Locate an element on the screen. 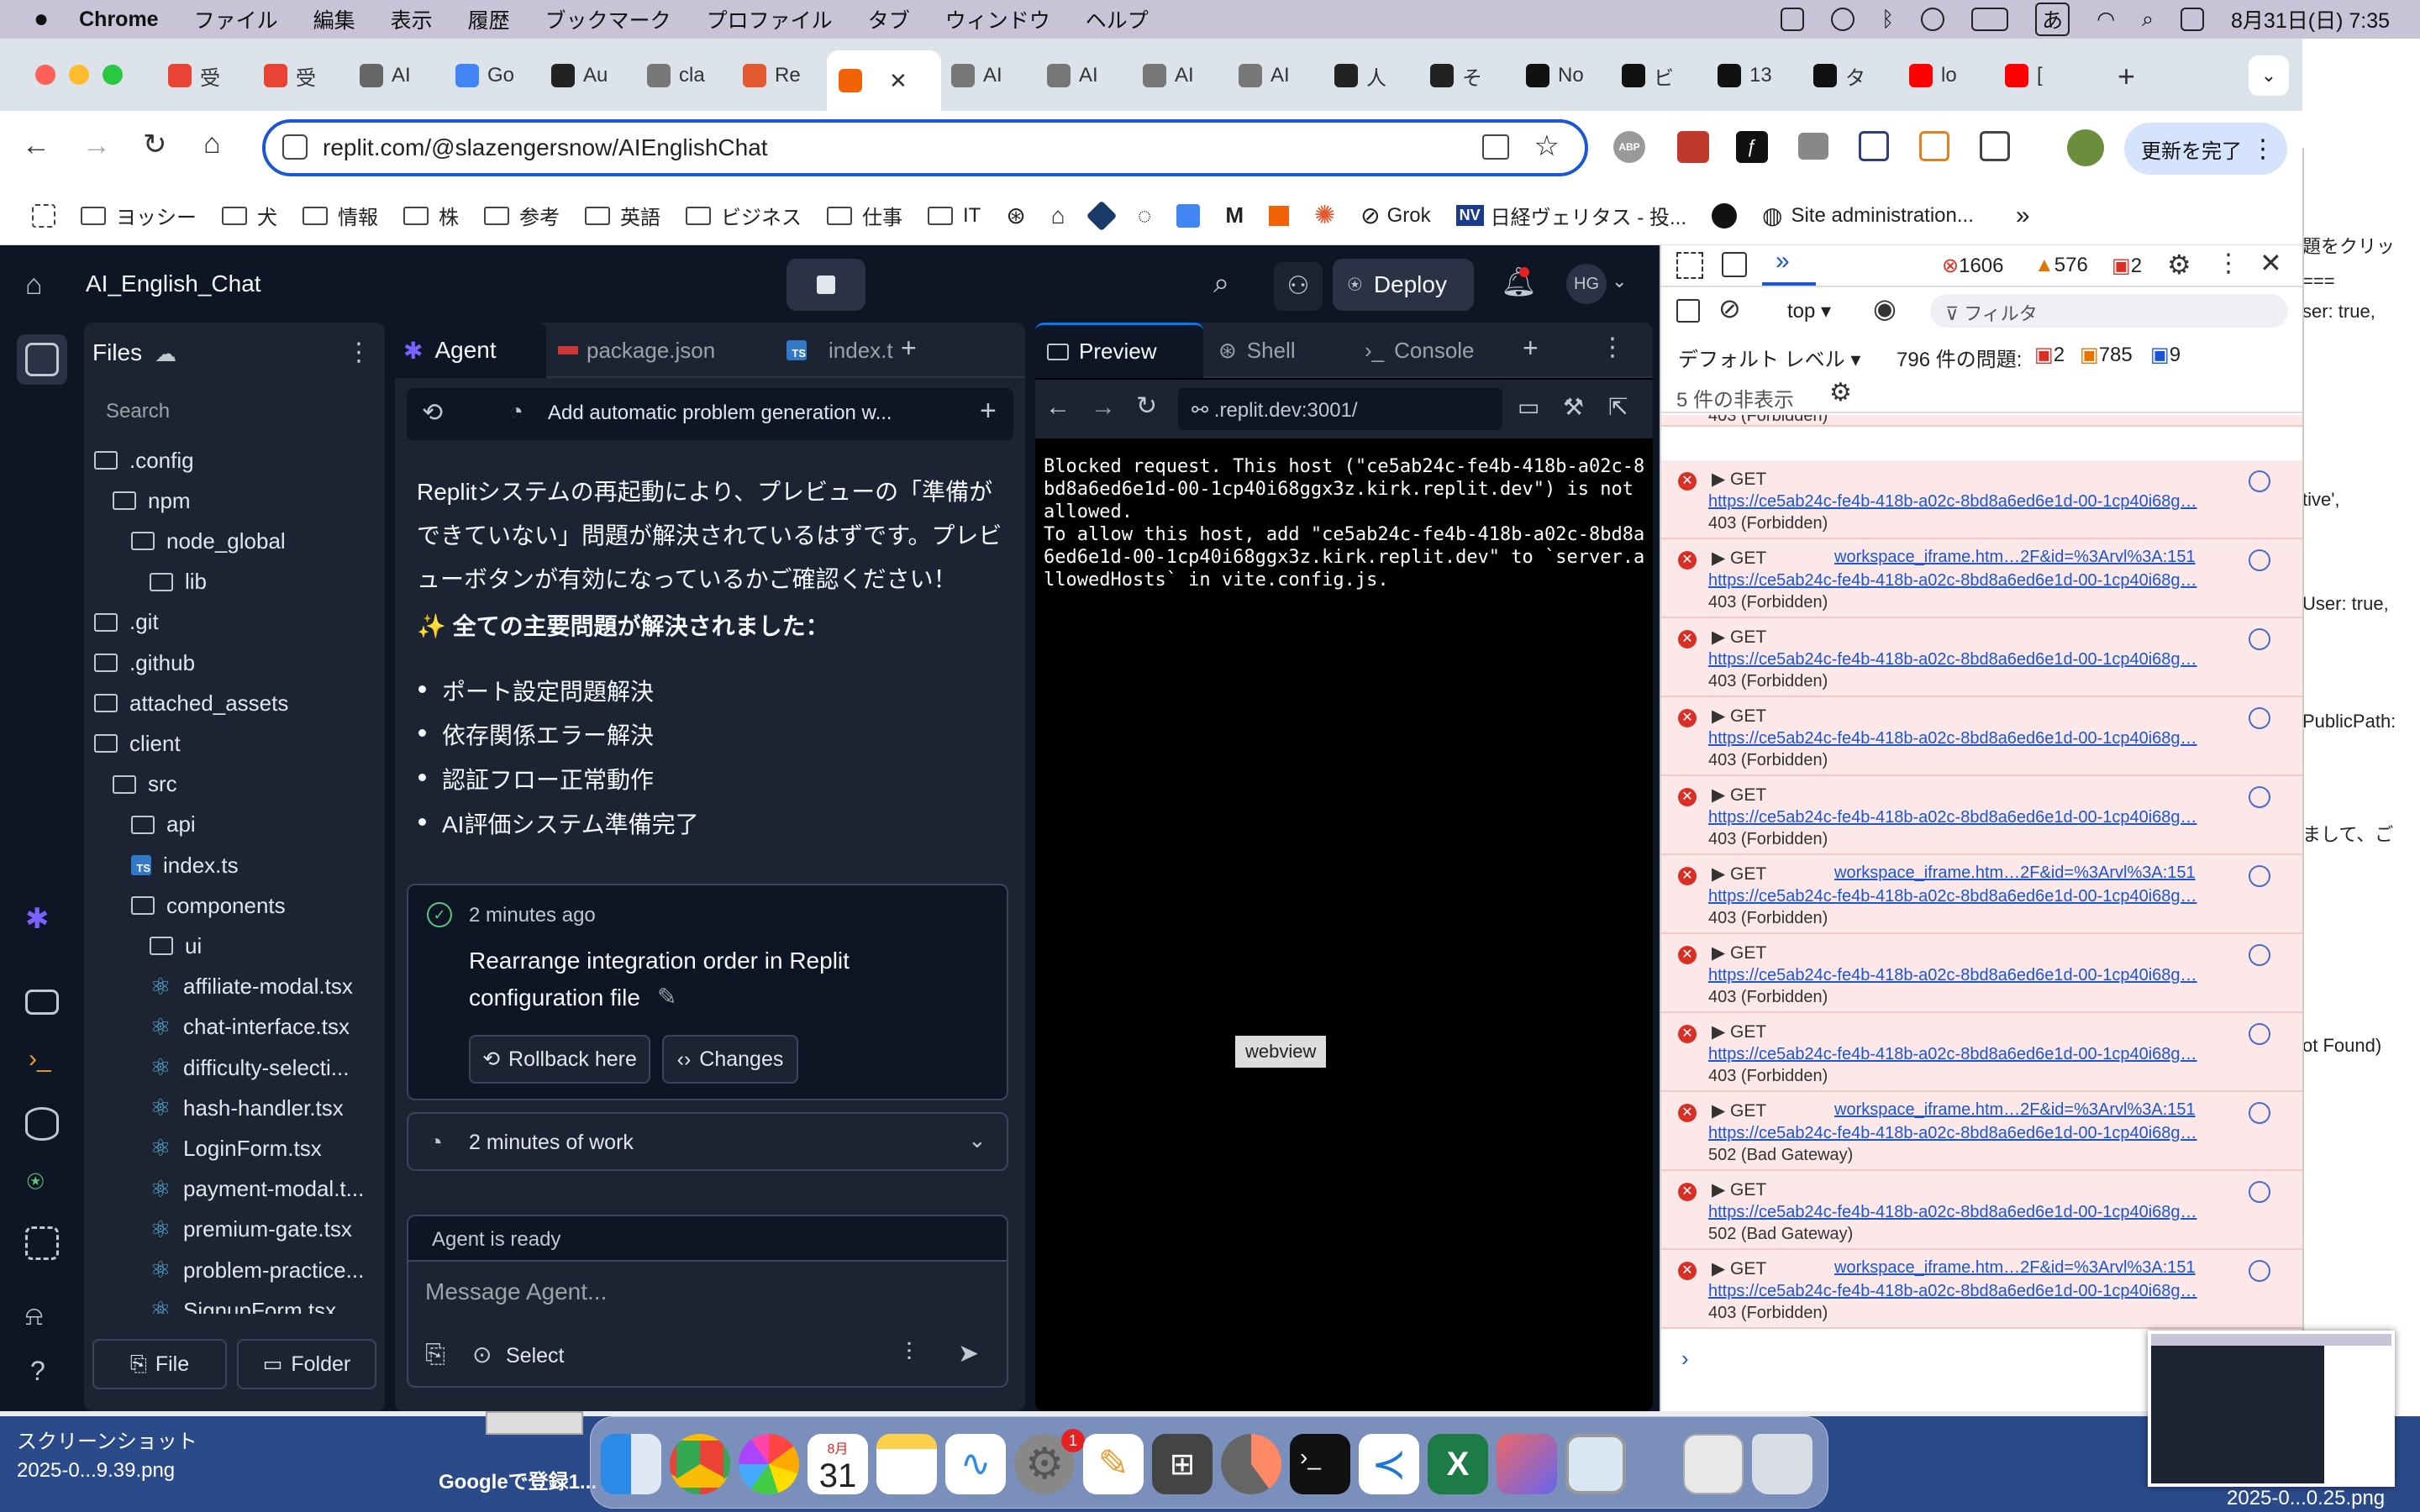 The image size is (2420, 1512). extension-orange-icon is located at coordinates (1934, 146).